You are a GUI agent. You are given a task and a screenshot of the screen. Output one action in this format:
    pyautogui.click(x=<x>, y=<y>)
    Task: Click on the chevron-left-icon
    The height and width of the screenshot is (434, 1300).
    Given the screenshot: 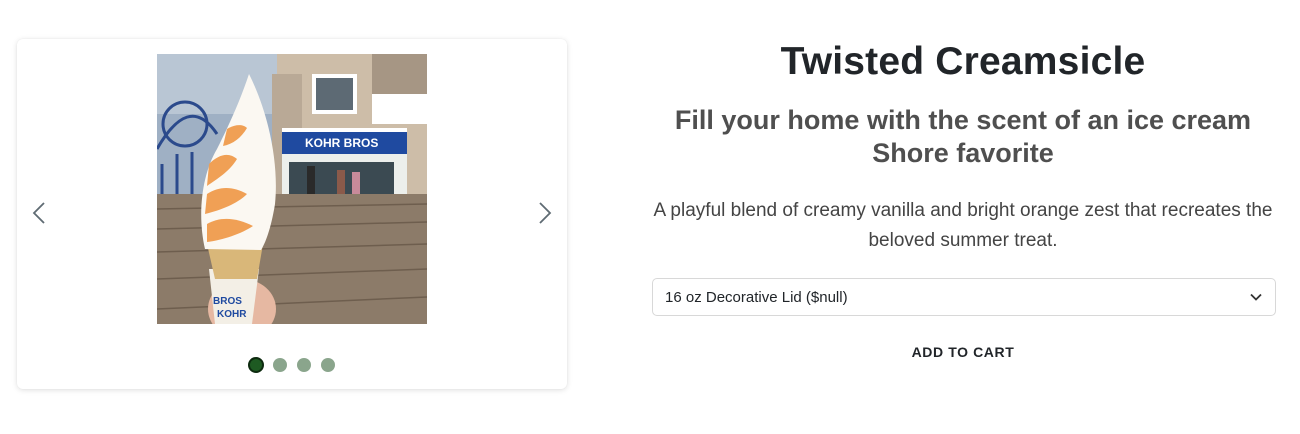 What is the action you would take?
    pyautogui.click(x=38, y=213)
    